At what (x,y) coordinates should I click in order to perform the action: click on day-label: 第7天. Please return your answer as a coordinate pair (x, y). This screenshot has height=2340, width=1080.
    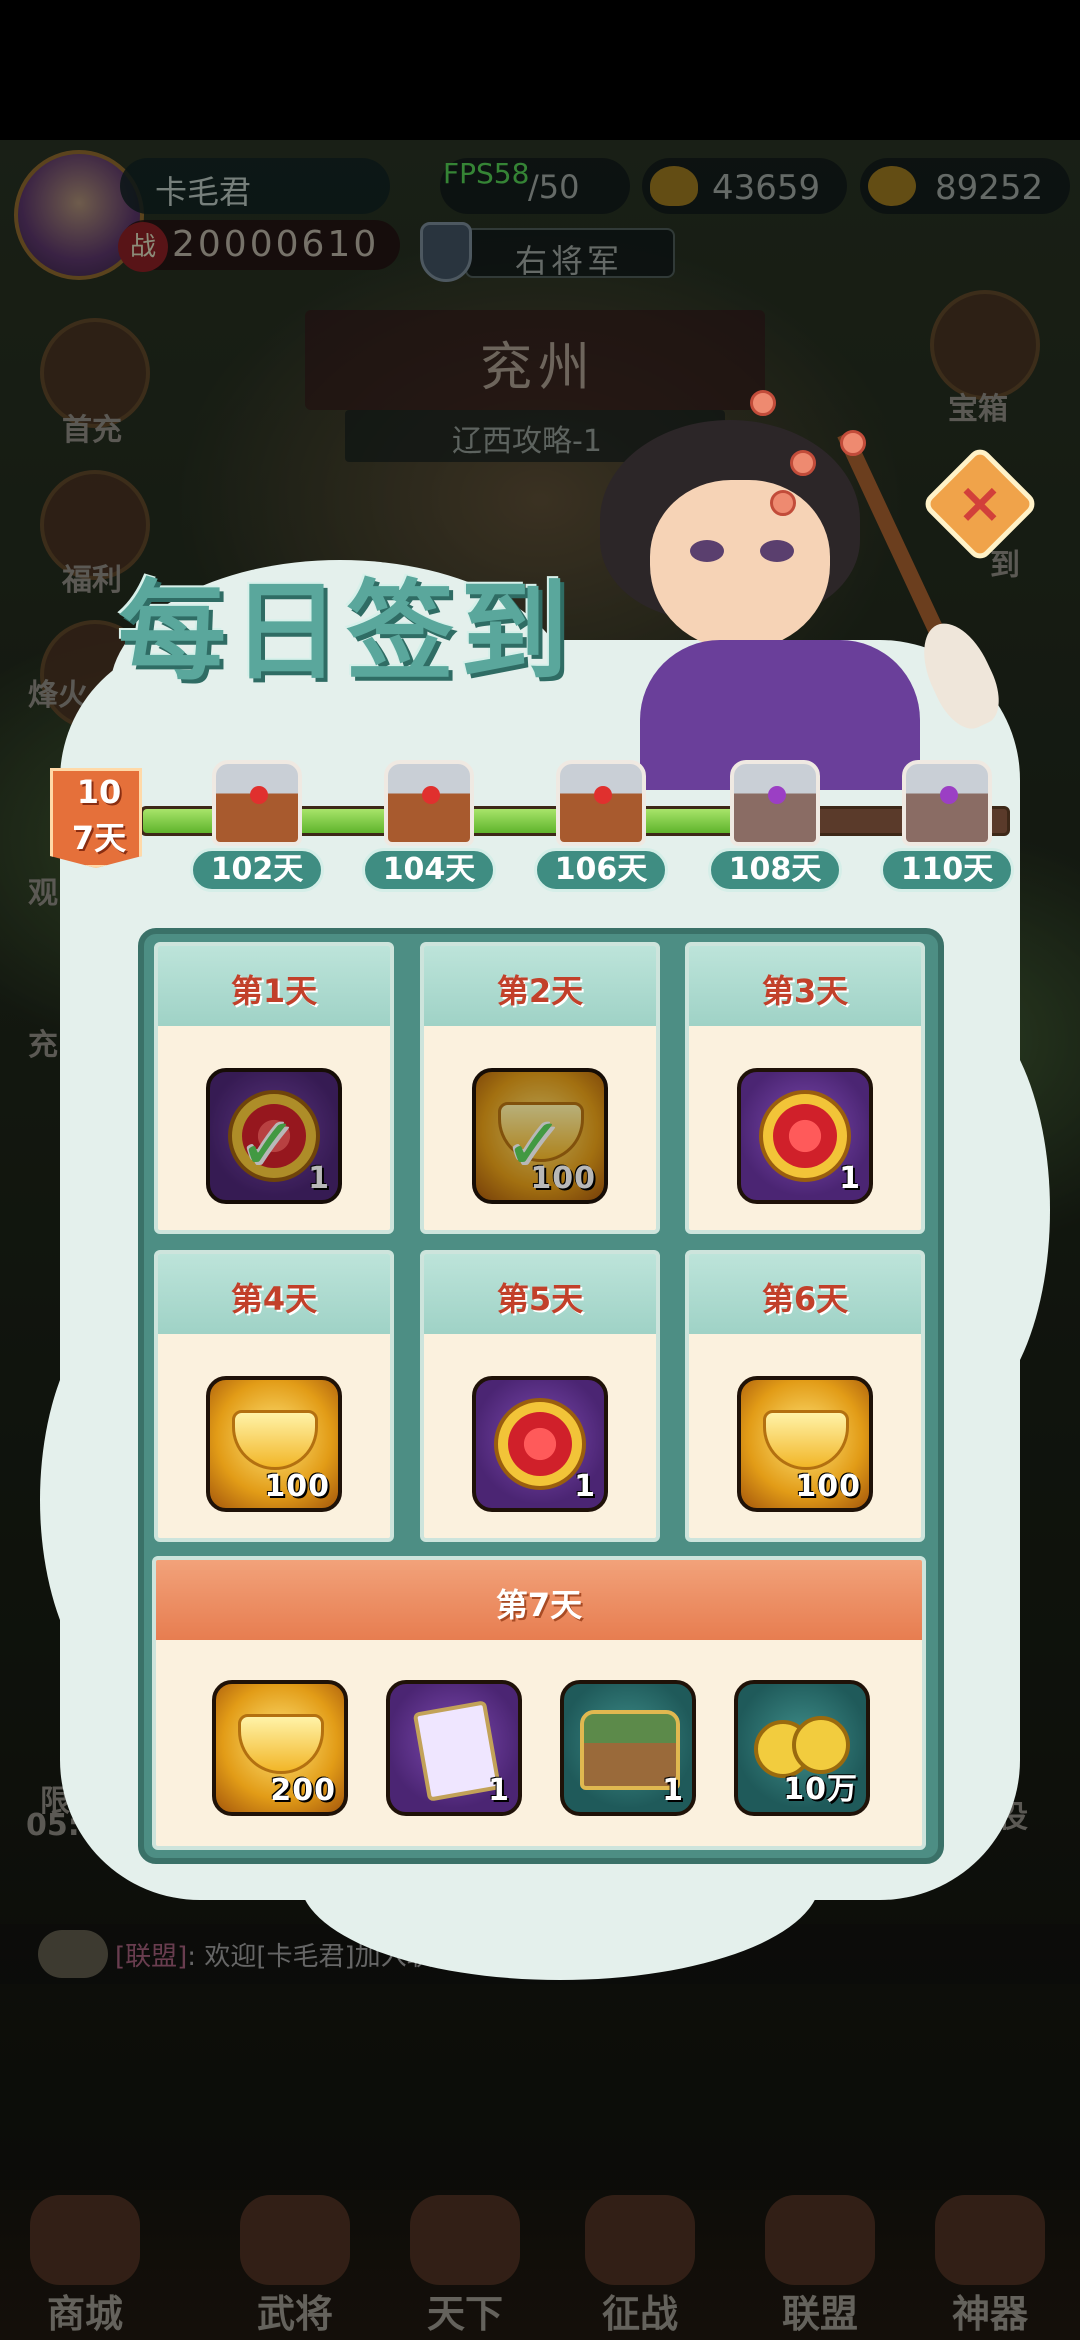
    Looking at the image, I should click on (539, 1605).